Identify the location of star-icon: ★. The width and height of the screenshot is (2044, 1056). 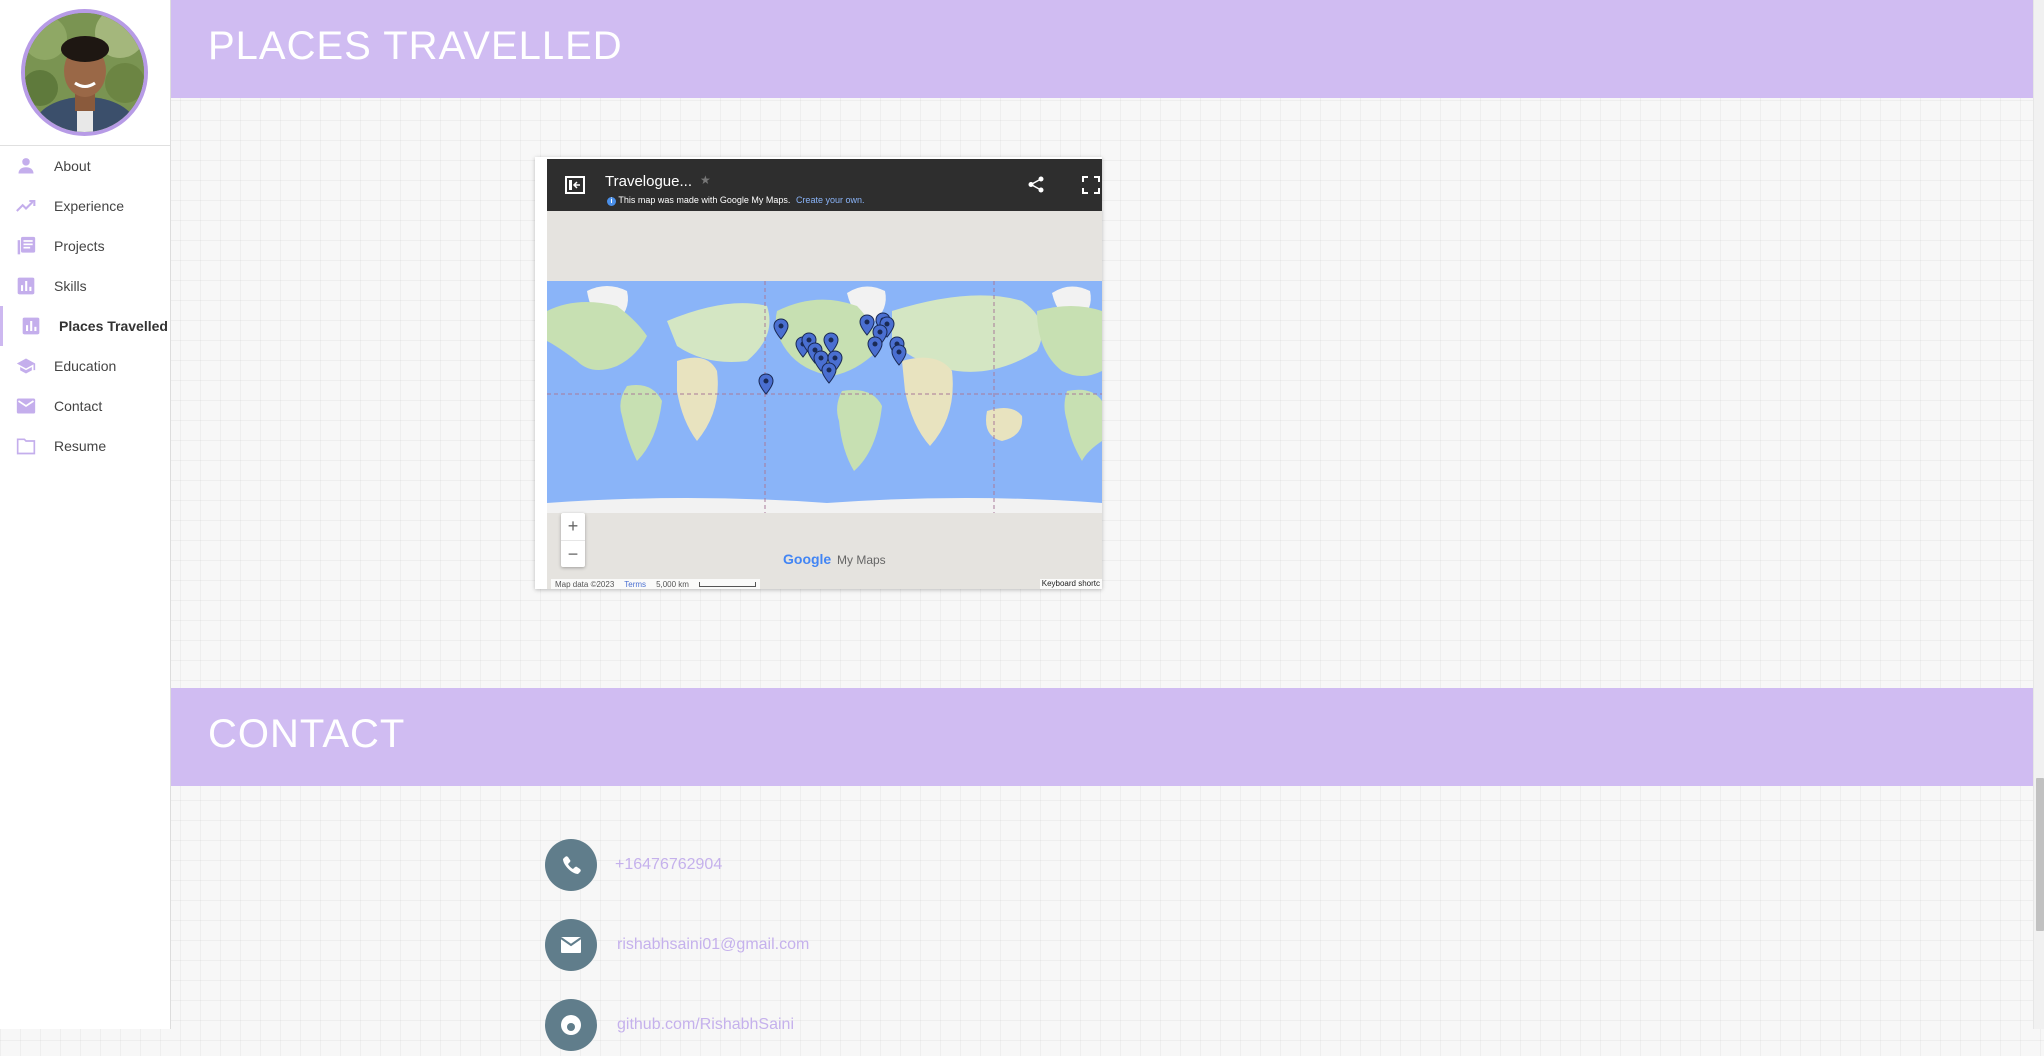
(705, 180).